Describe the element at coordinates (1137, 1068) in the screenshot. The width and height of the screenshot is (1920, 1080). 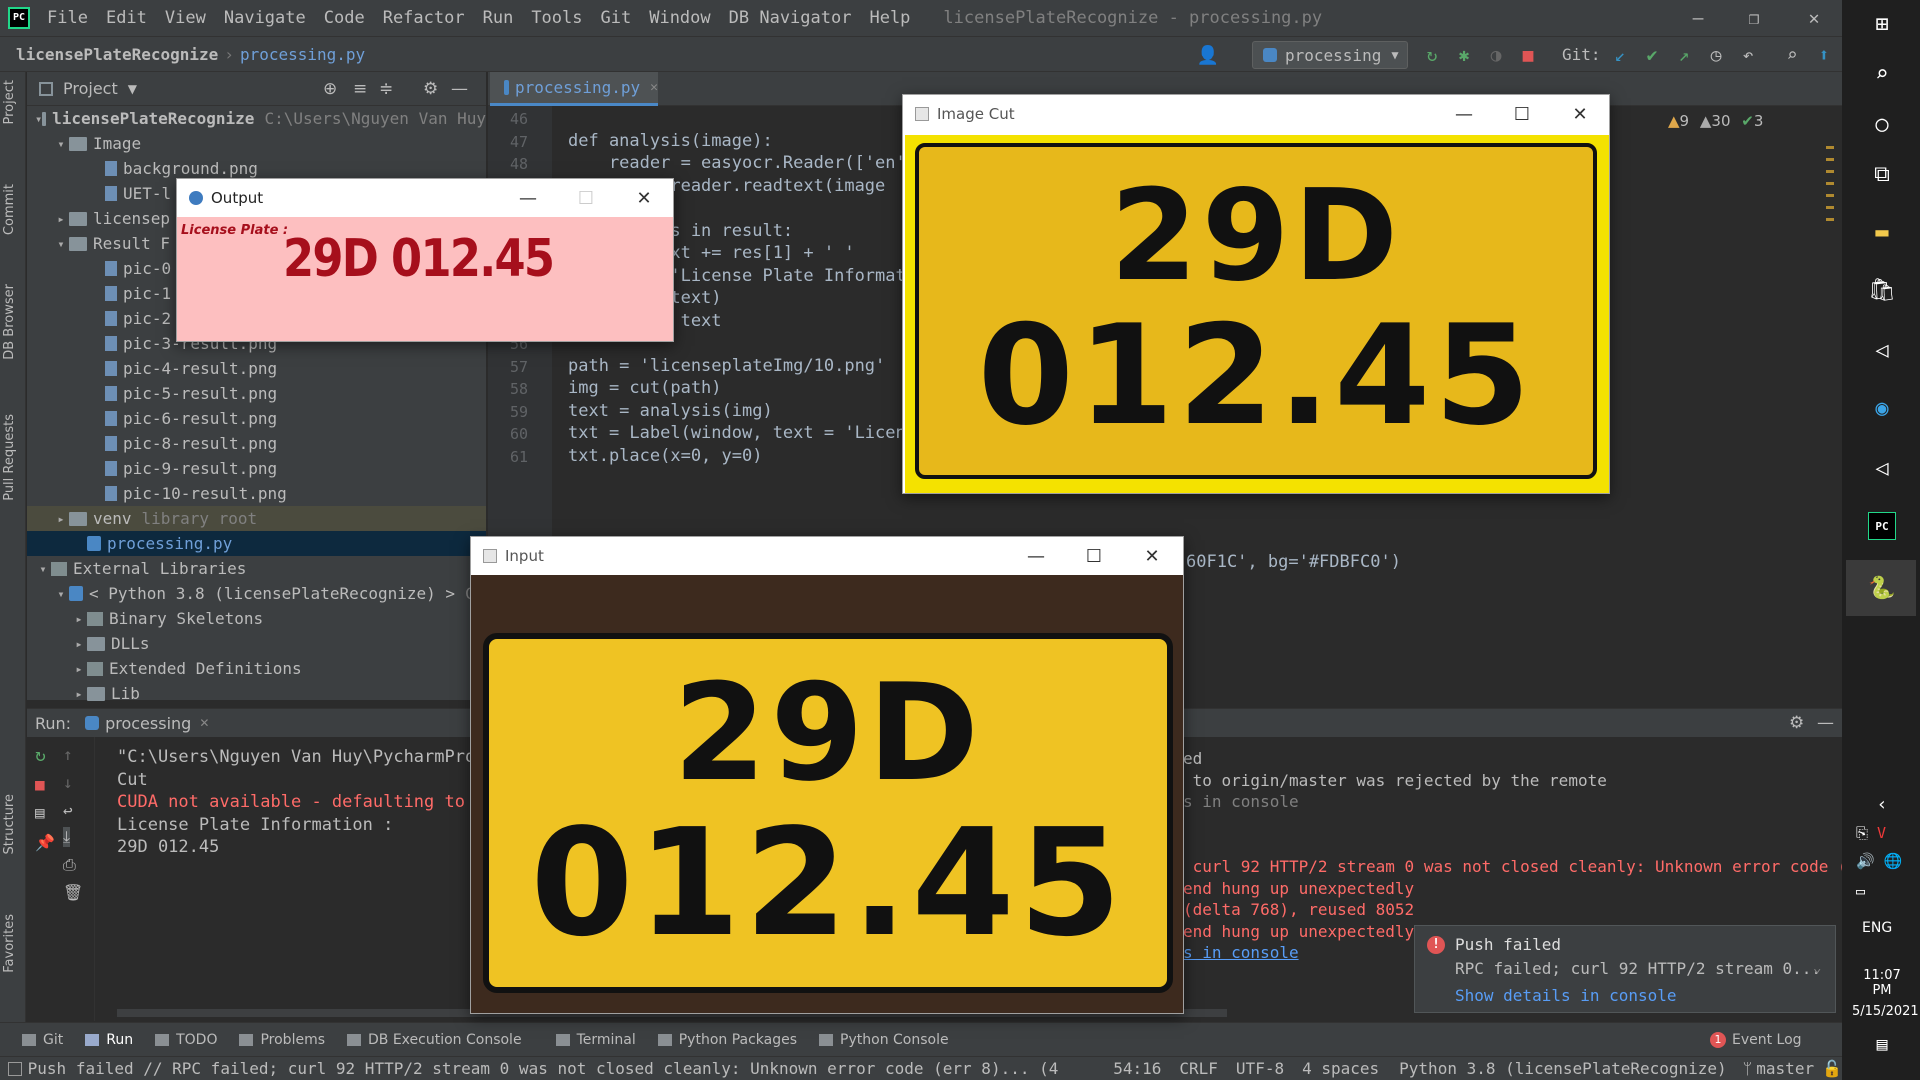
I see `caret-position: 54:16` at that location.